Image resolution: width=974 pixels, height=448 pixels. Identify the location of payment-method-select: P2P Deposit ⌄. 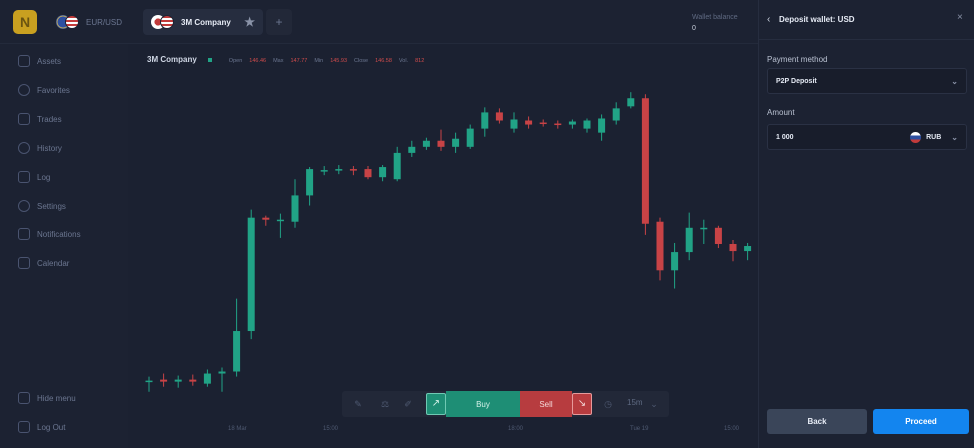
(867, 81).